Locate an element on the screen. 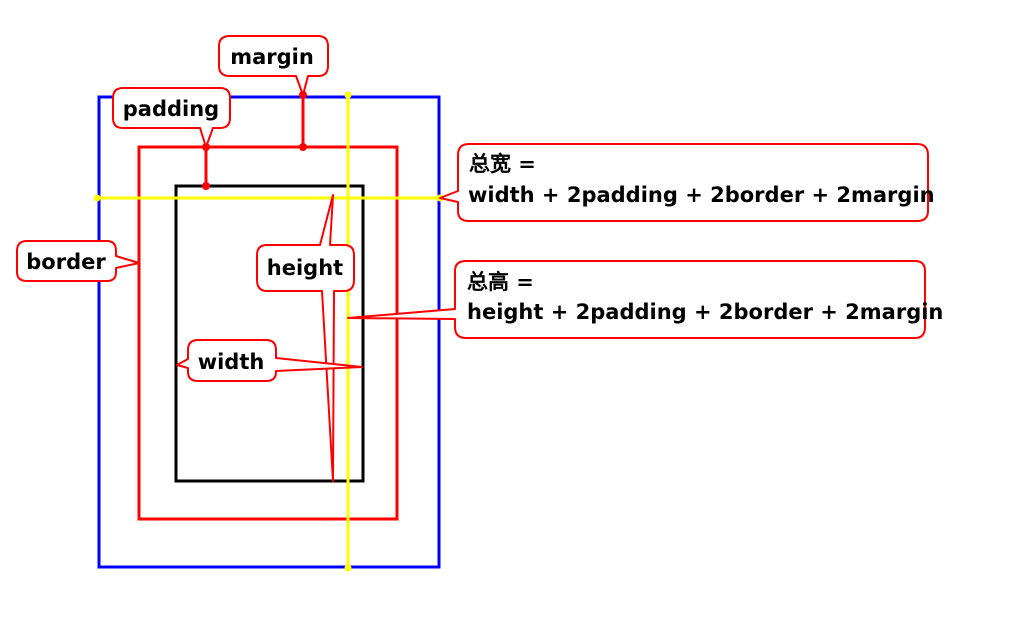  total-height-title: 总高 = is located at coordinates (500, 281).